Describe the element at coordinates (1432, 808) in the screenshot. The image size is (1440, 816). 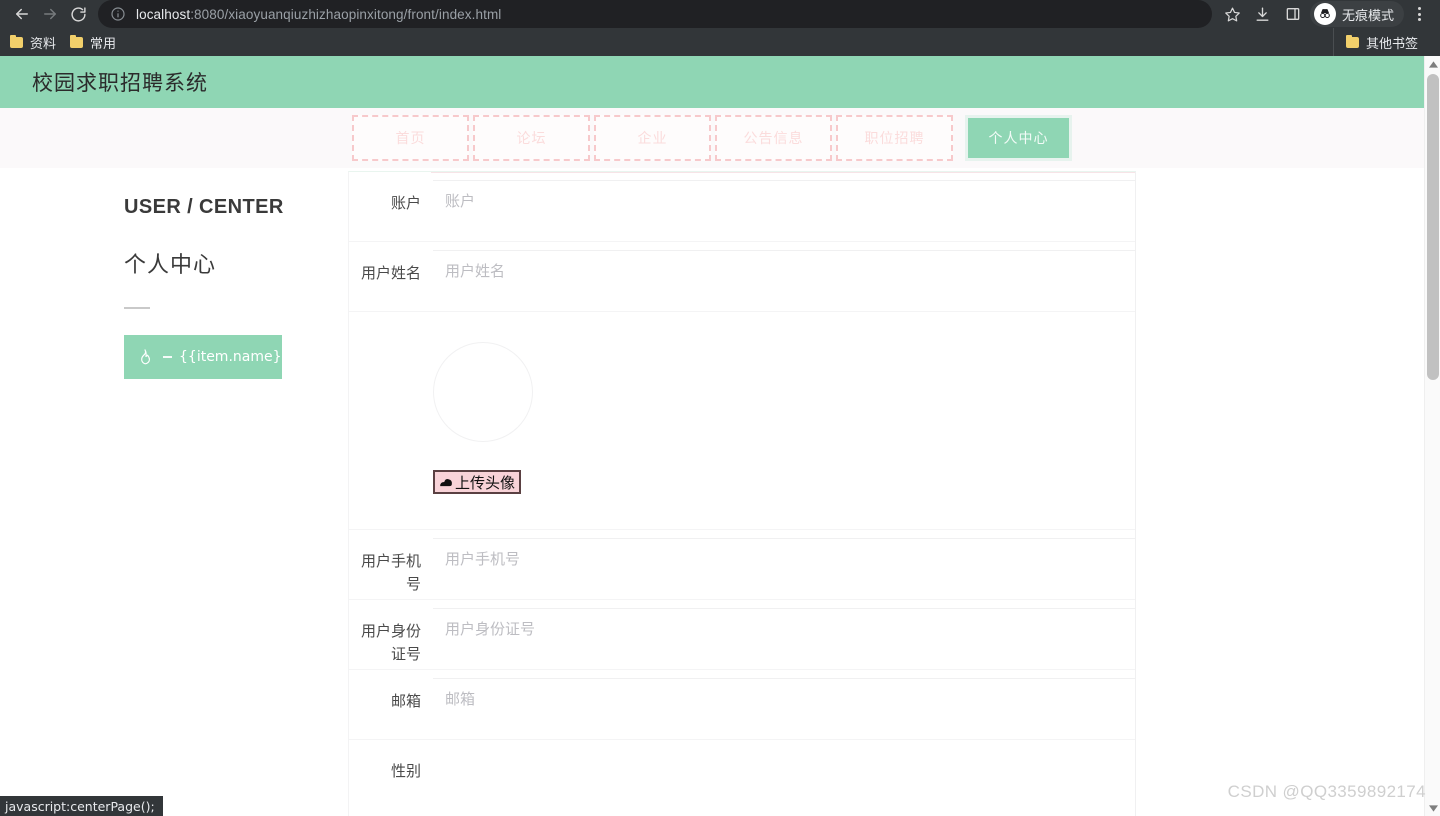
I see `scroll-down-arrow-icon` at that location.